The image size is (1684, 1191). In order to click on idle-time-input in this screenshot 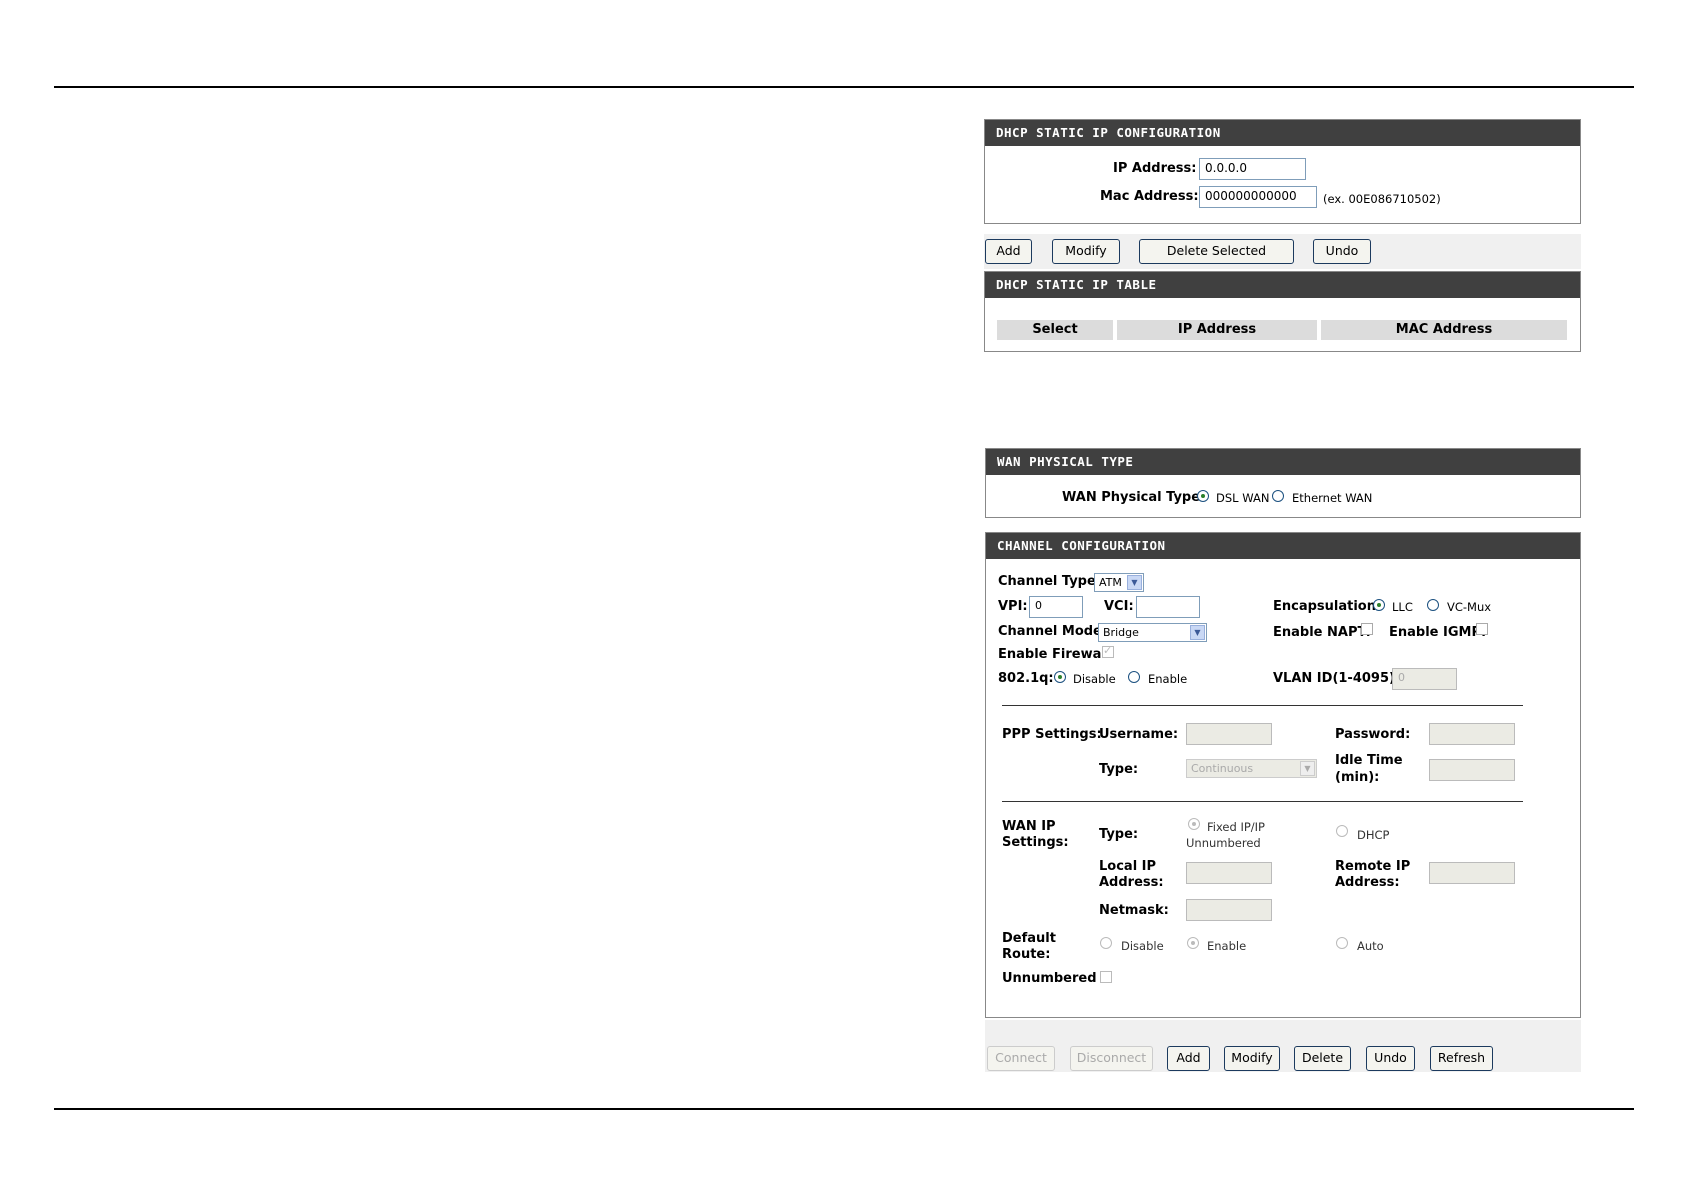, I will do `click(1472, 770)`.